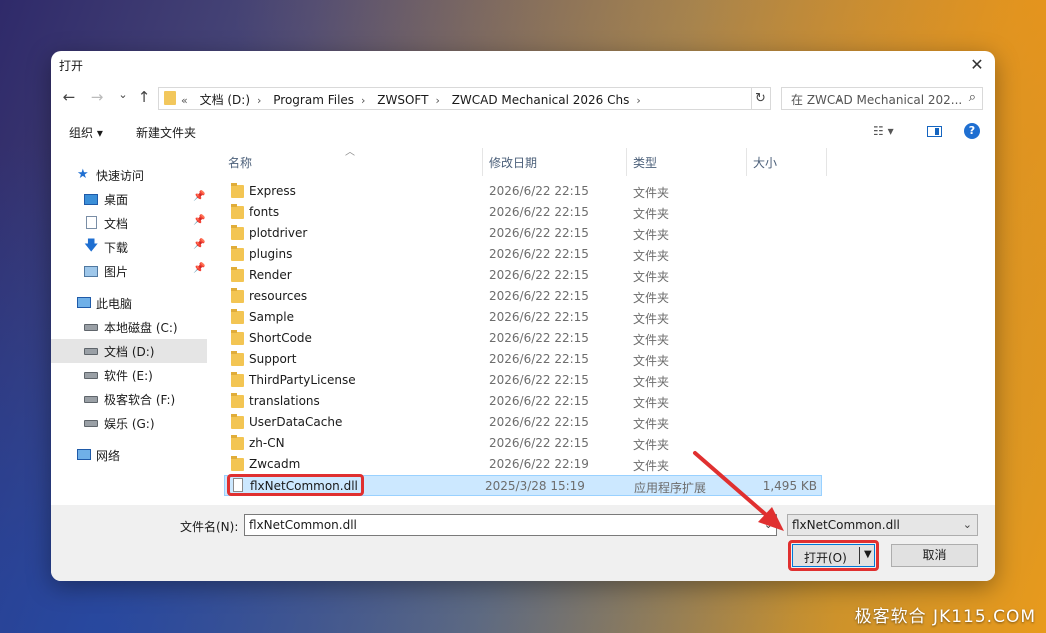 This screenshot has width=1046, height=633. I want to click on file-row: translations 2026/6/22 22:15 文件夹, so click(523, 401).